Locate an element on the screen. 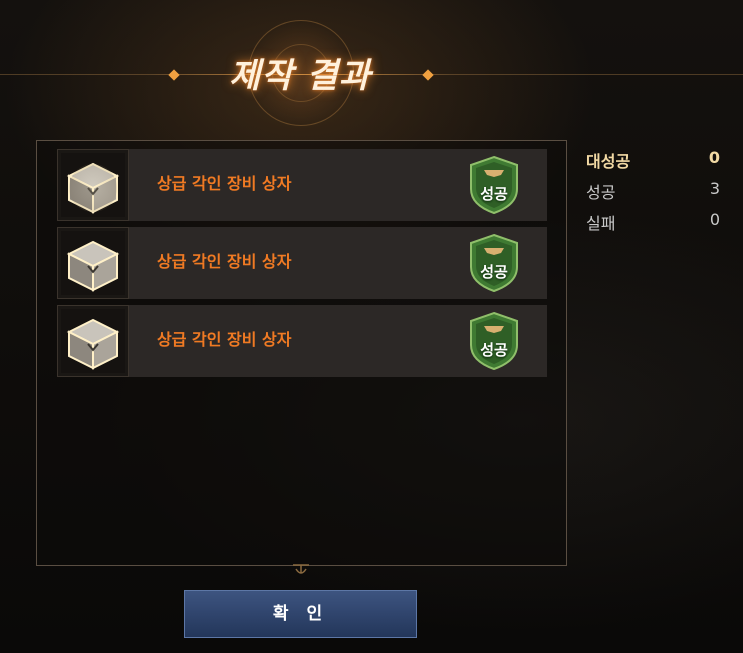  failure-count: 0 is located at coordinates (714, 219).